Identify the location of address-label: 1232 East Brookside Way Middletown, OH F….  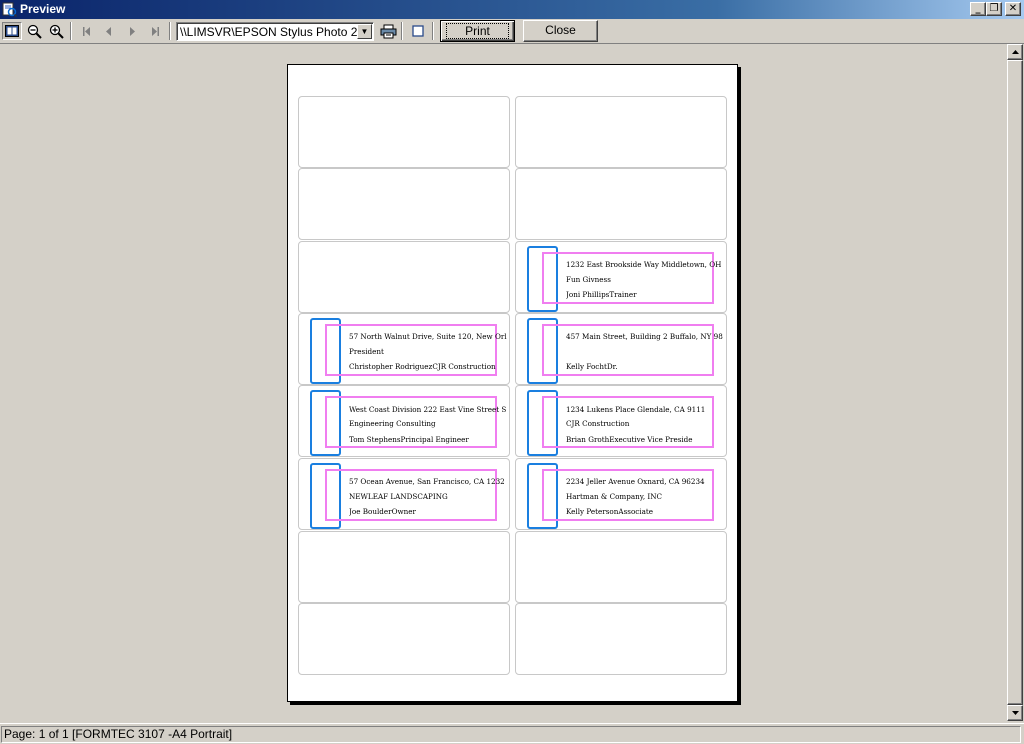
(621, 277).